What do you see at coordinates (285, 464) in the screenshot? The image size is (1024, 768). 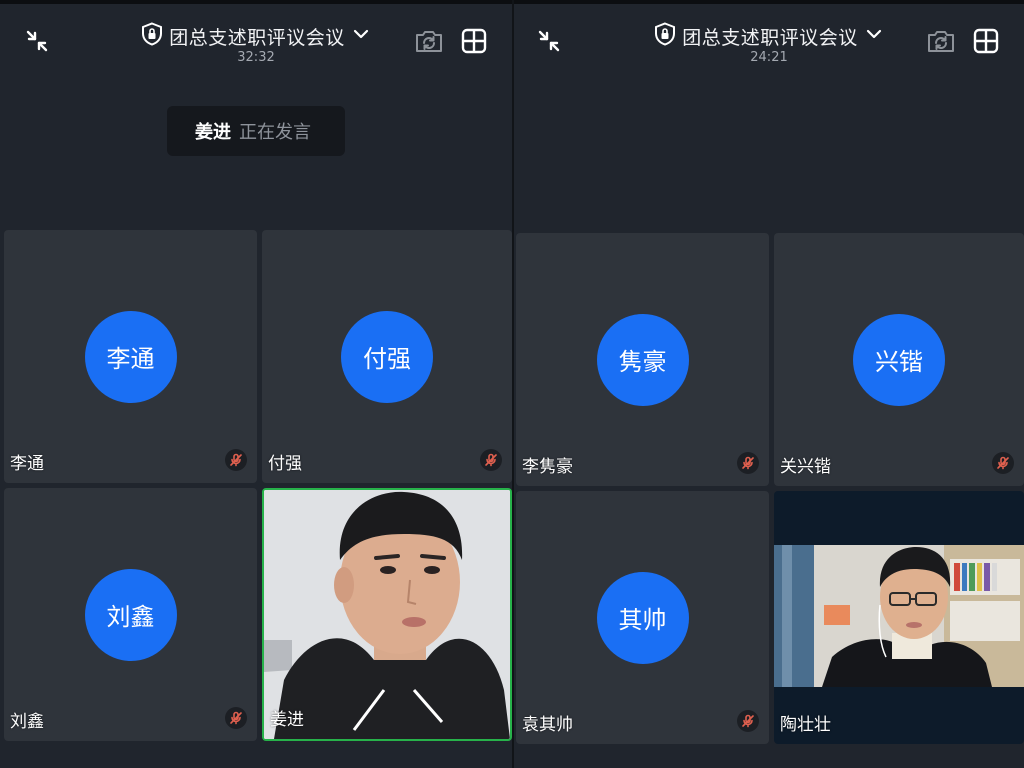 I see `participant-name: 付强` at bounding box center [285, 464].